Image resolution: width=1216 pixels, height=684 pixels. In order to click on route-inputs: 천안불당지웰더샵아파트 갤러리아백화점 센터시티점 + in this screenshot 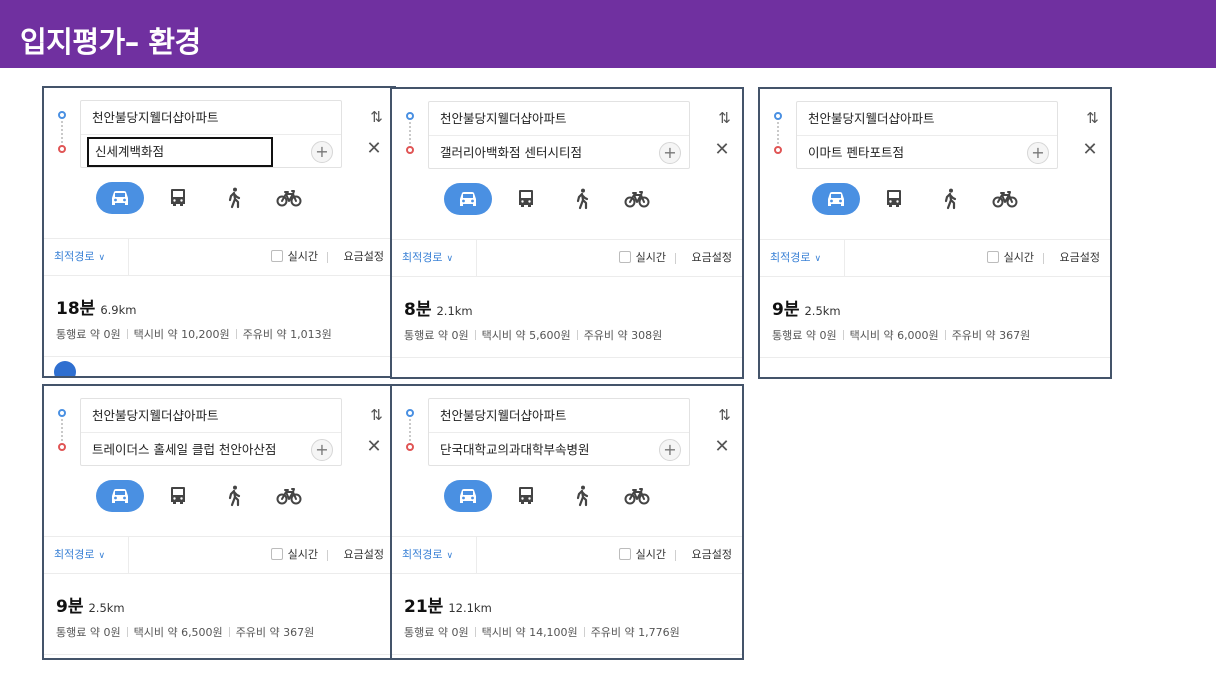, I will do `click(559, 135)`.